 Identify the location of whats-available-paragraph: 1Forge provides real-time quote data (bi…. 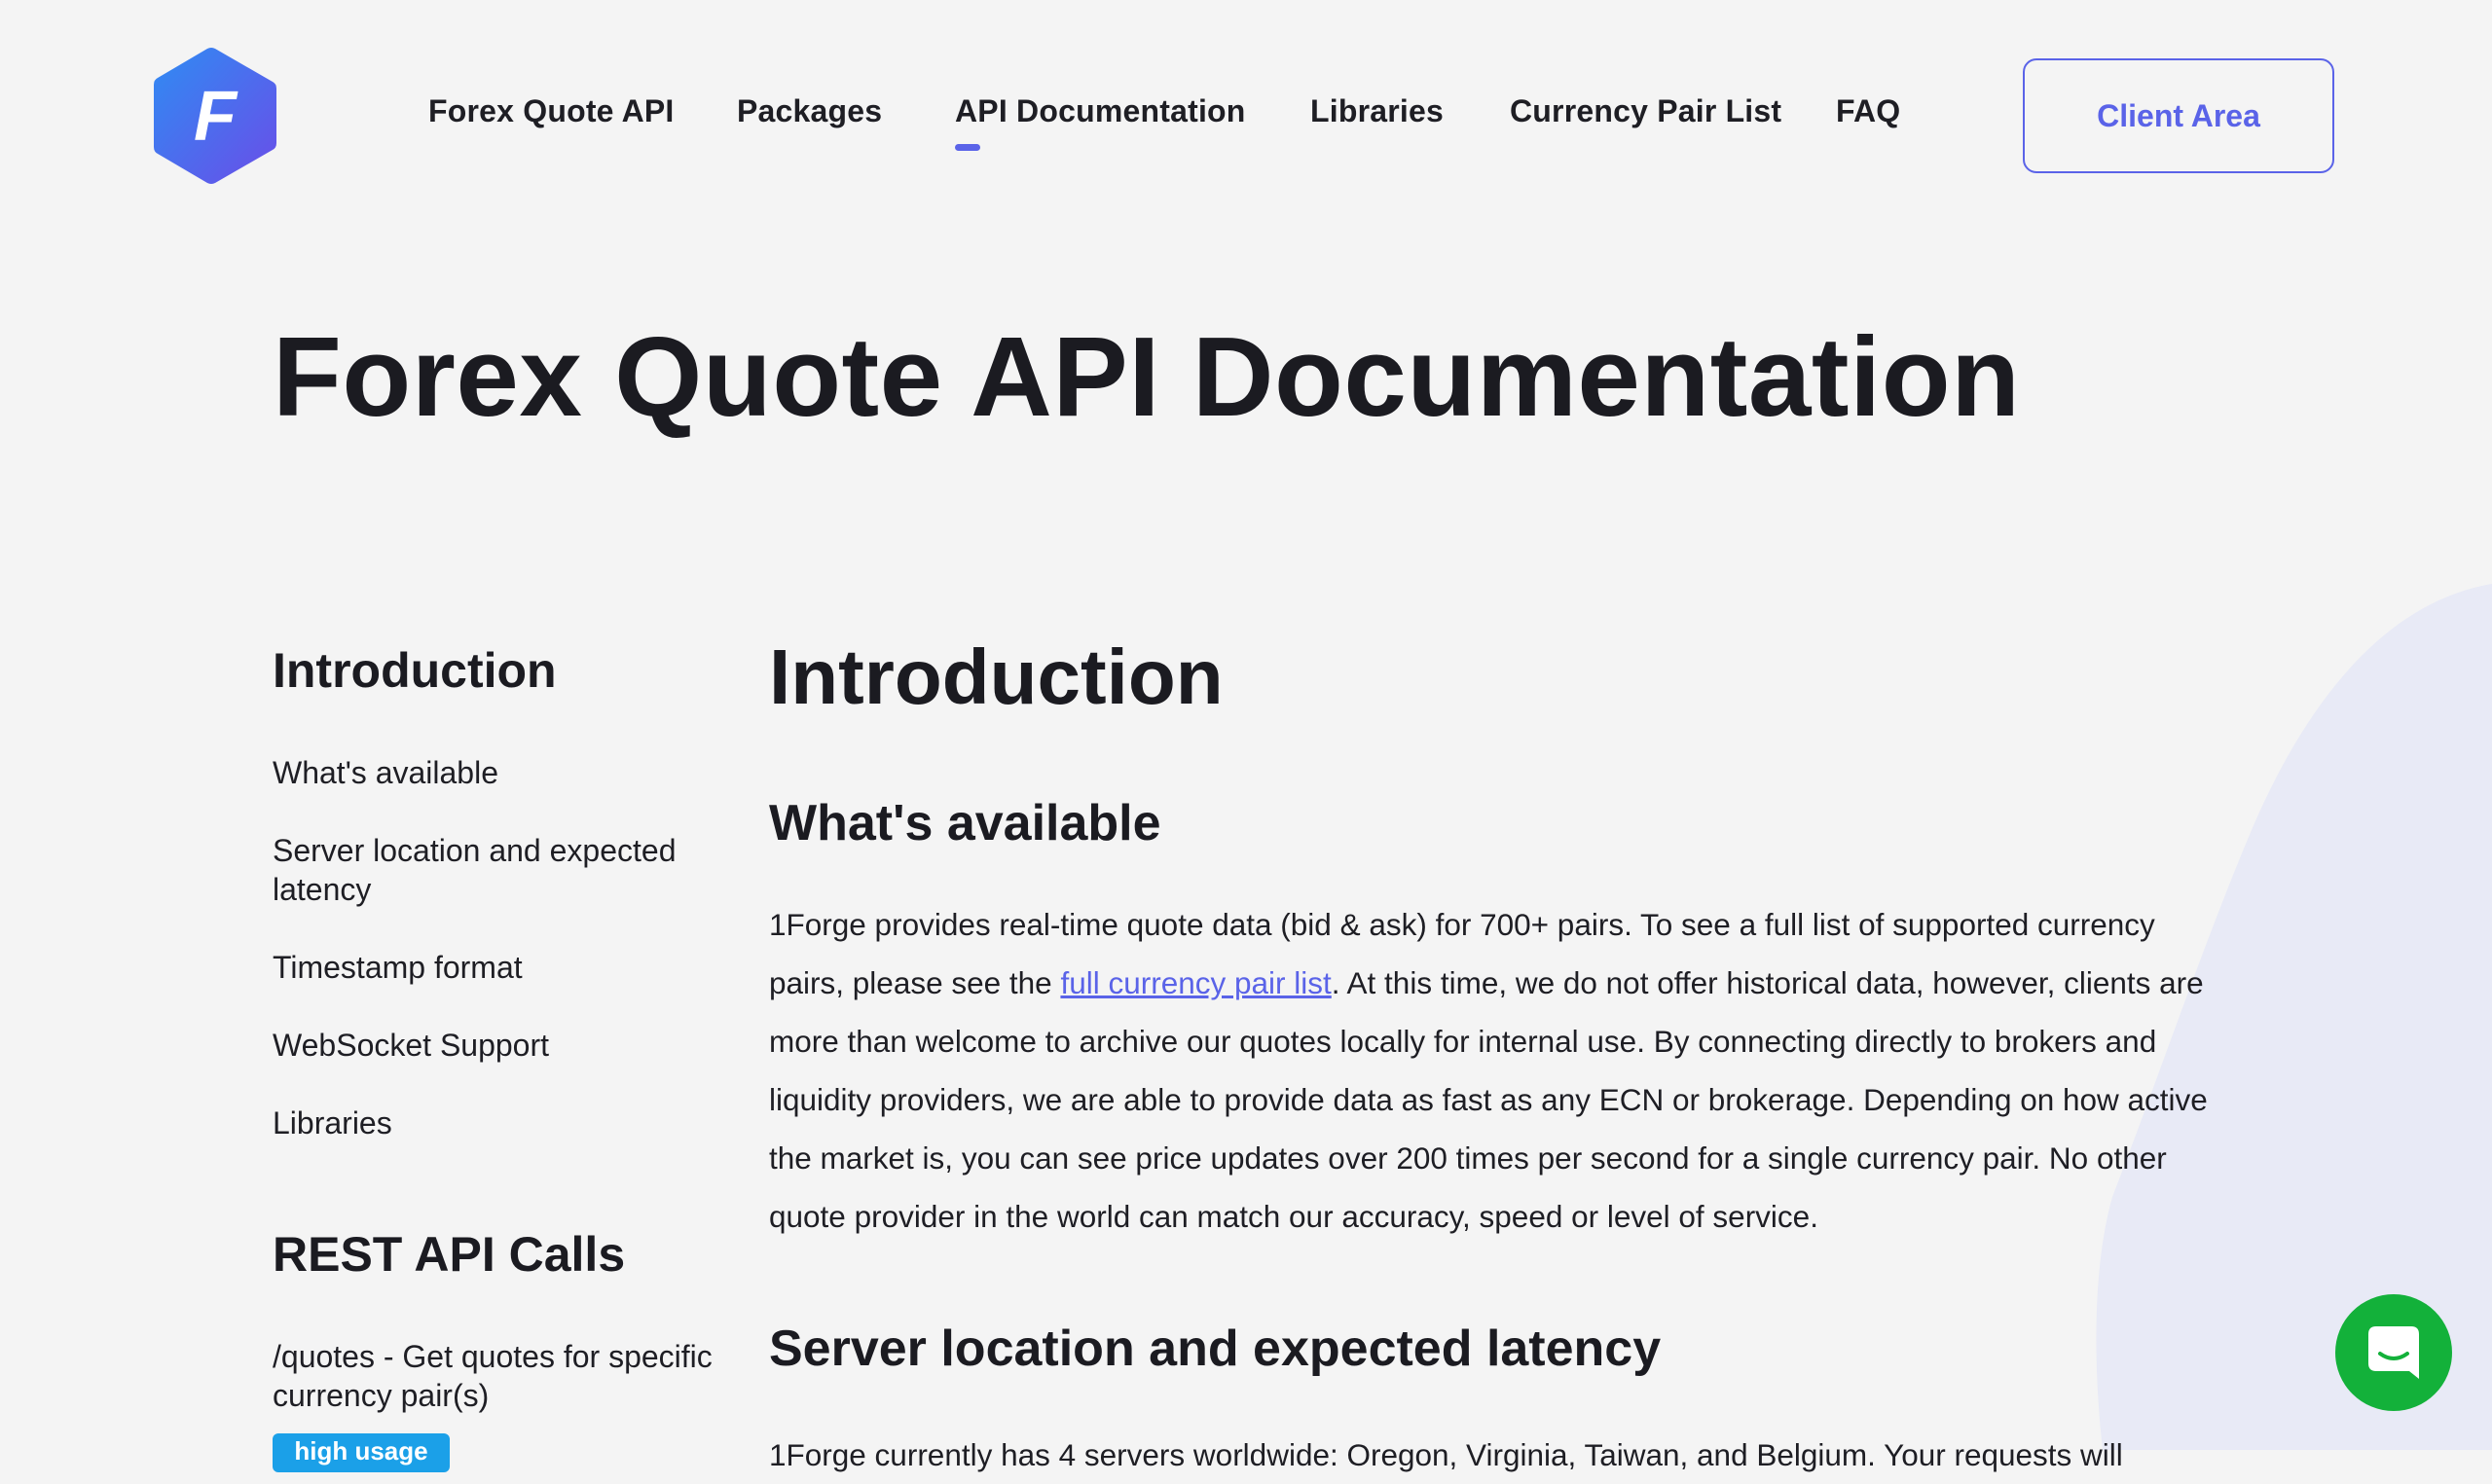
(1499, 1070).